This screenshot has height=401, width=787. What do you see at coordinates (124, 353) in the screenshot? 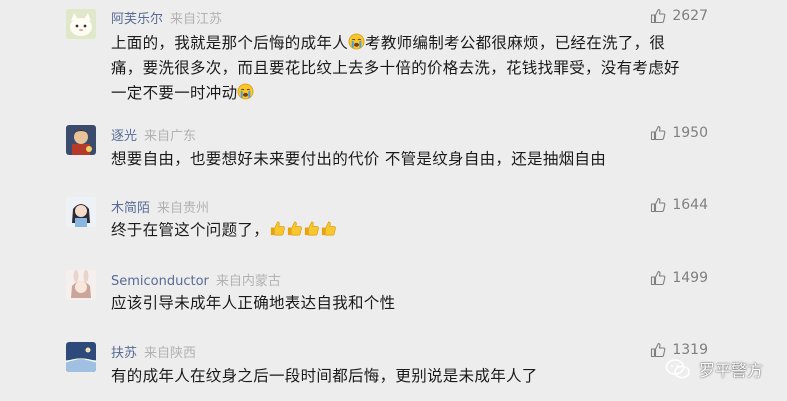
I see `username: 扶苏` at bounding box center [124, 353].